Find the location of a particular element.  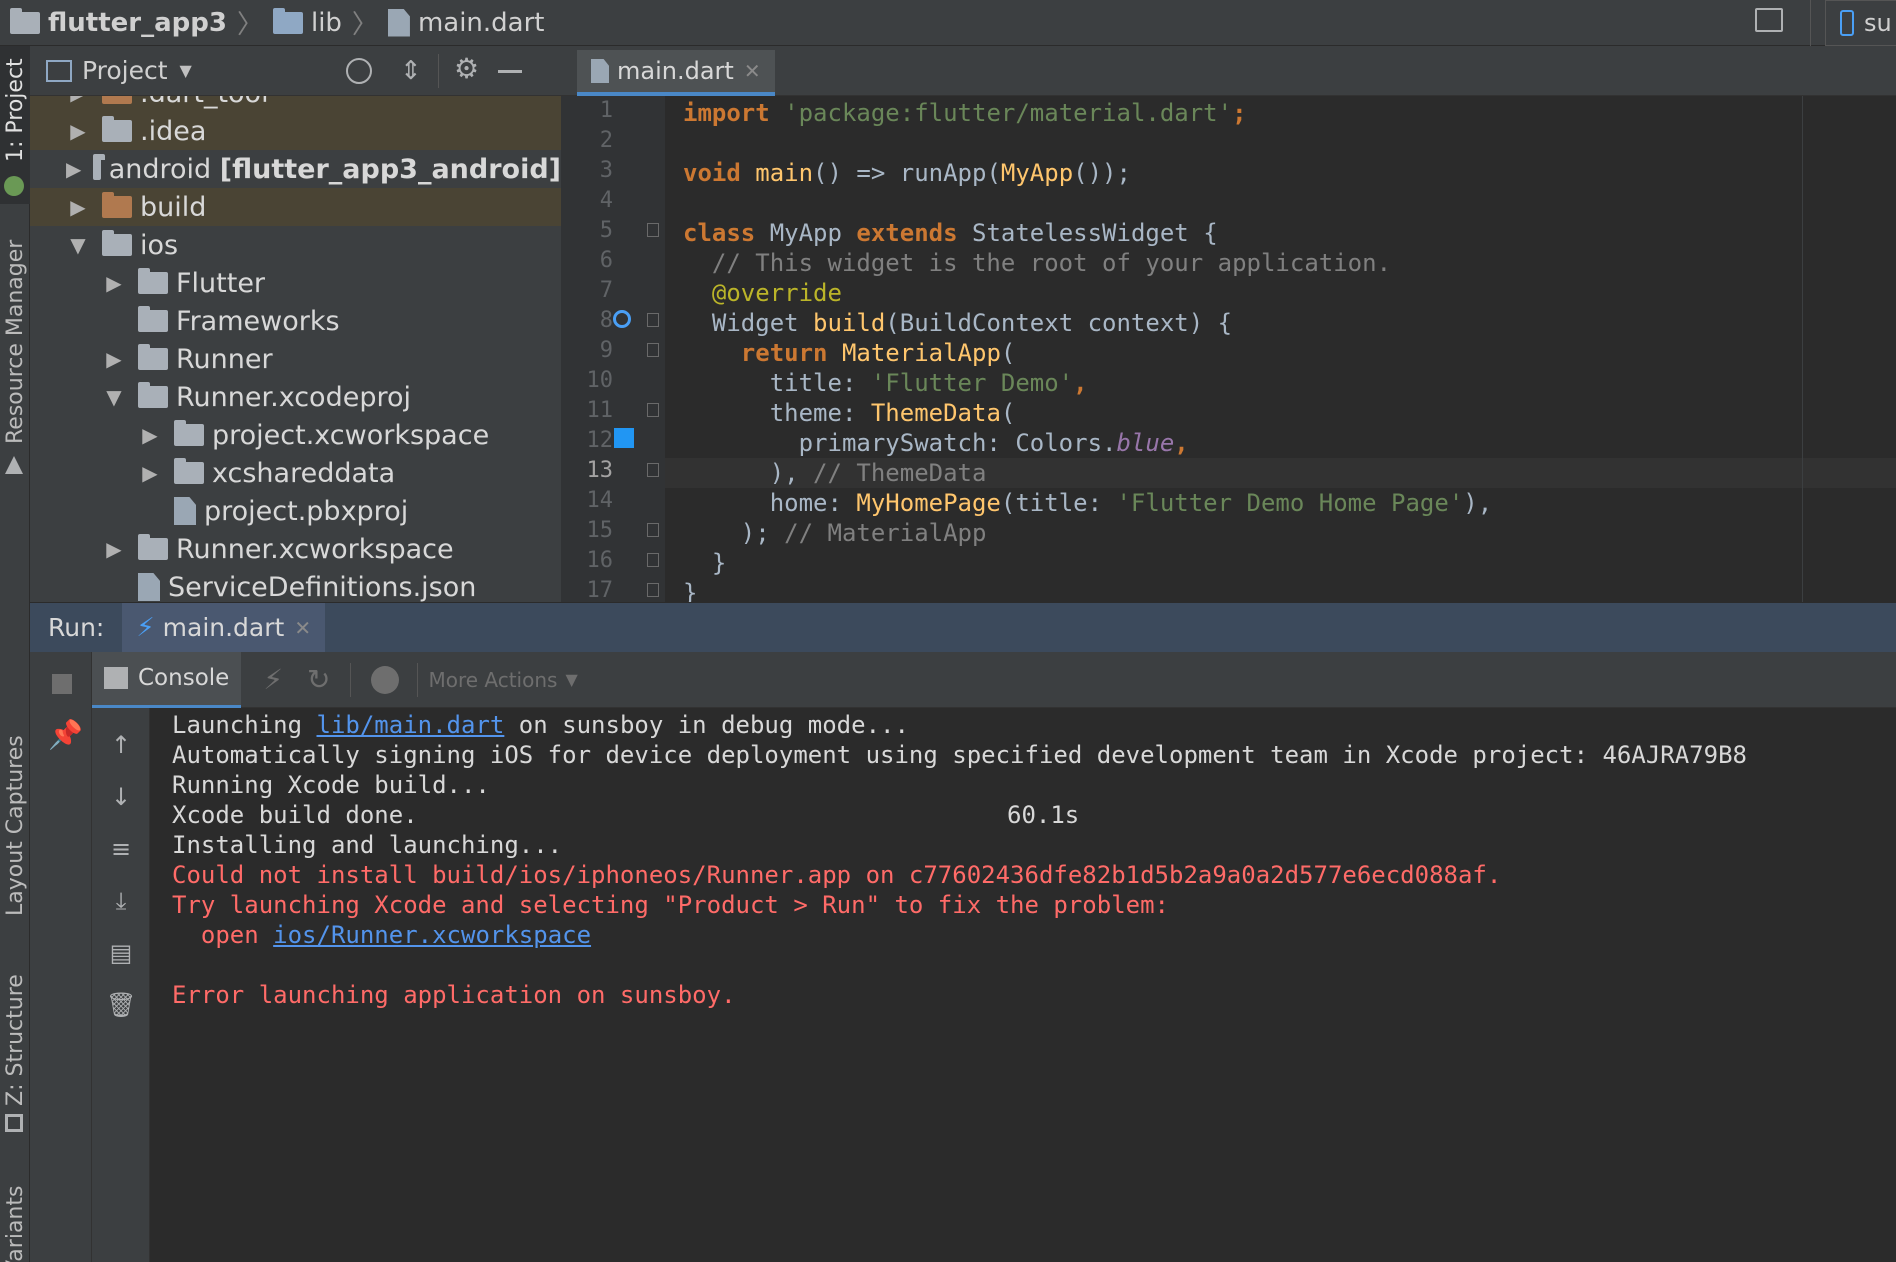

layout-captures-tab: Layout Captures is located at coordinates (15, 825).